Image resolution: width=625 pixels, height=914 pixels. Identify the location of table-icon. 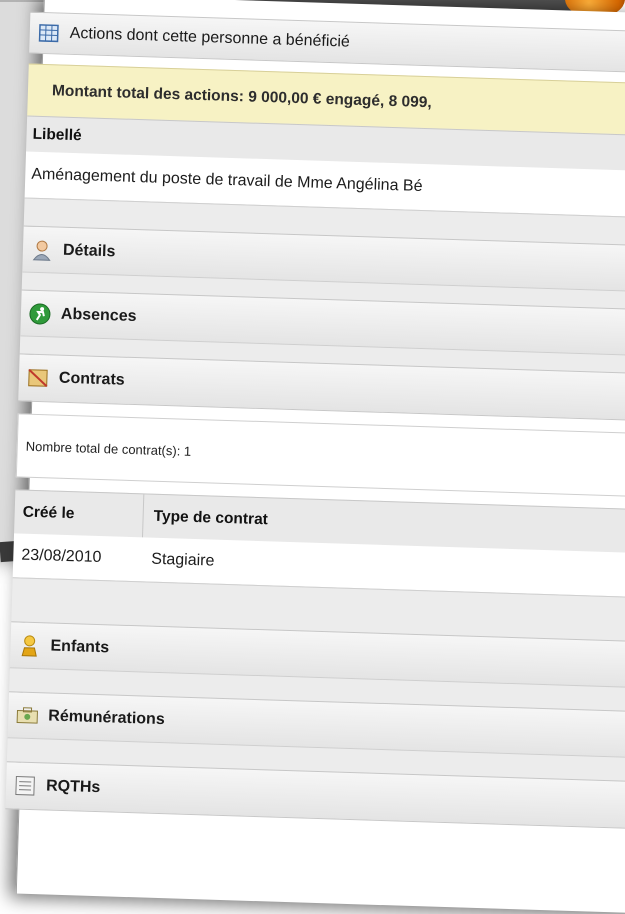
(48, 33).